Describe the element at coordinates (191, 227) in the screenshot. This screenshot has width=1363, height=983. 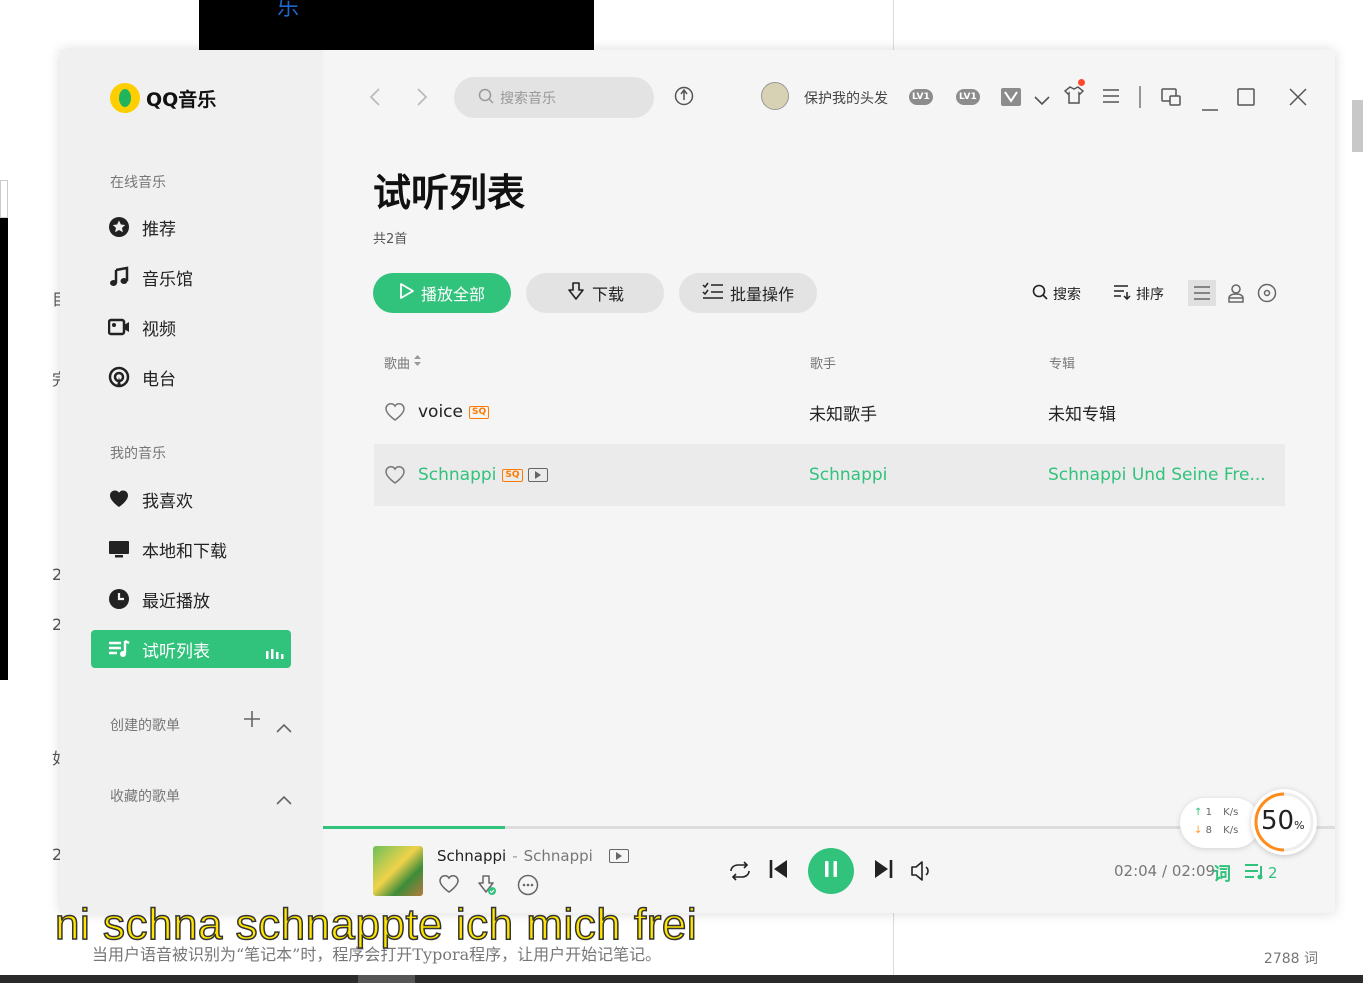
I see `sidebar-item-recommend: 推荐` at that location.